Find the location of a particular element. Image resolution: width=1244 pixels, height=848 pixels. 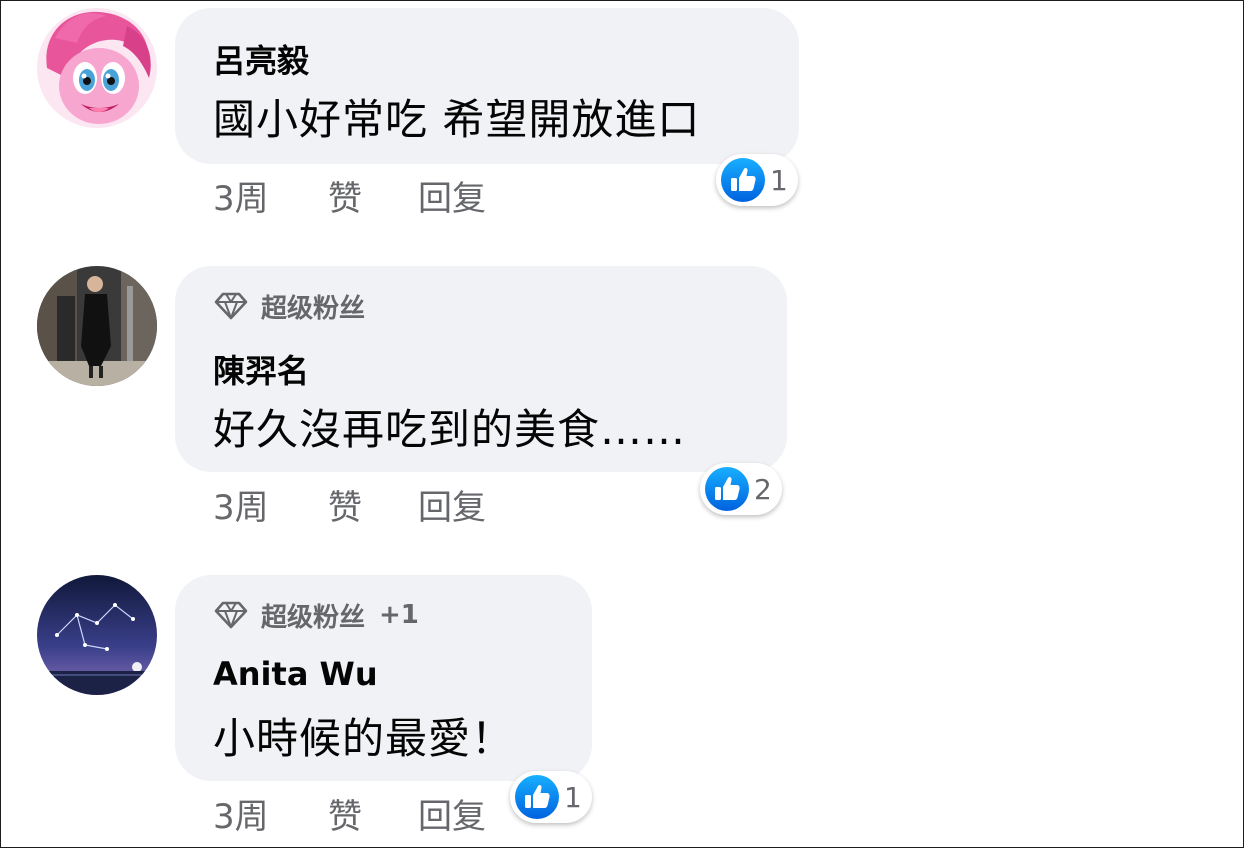

pony-avatar-icon is located at coordinates (97, 68).